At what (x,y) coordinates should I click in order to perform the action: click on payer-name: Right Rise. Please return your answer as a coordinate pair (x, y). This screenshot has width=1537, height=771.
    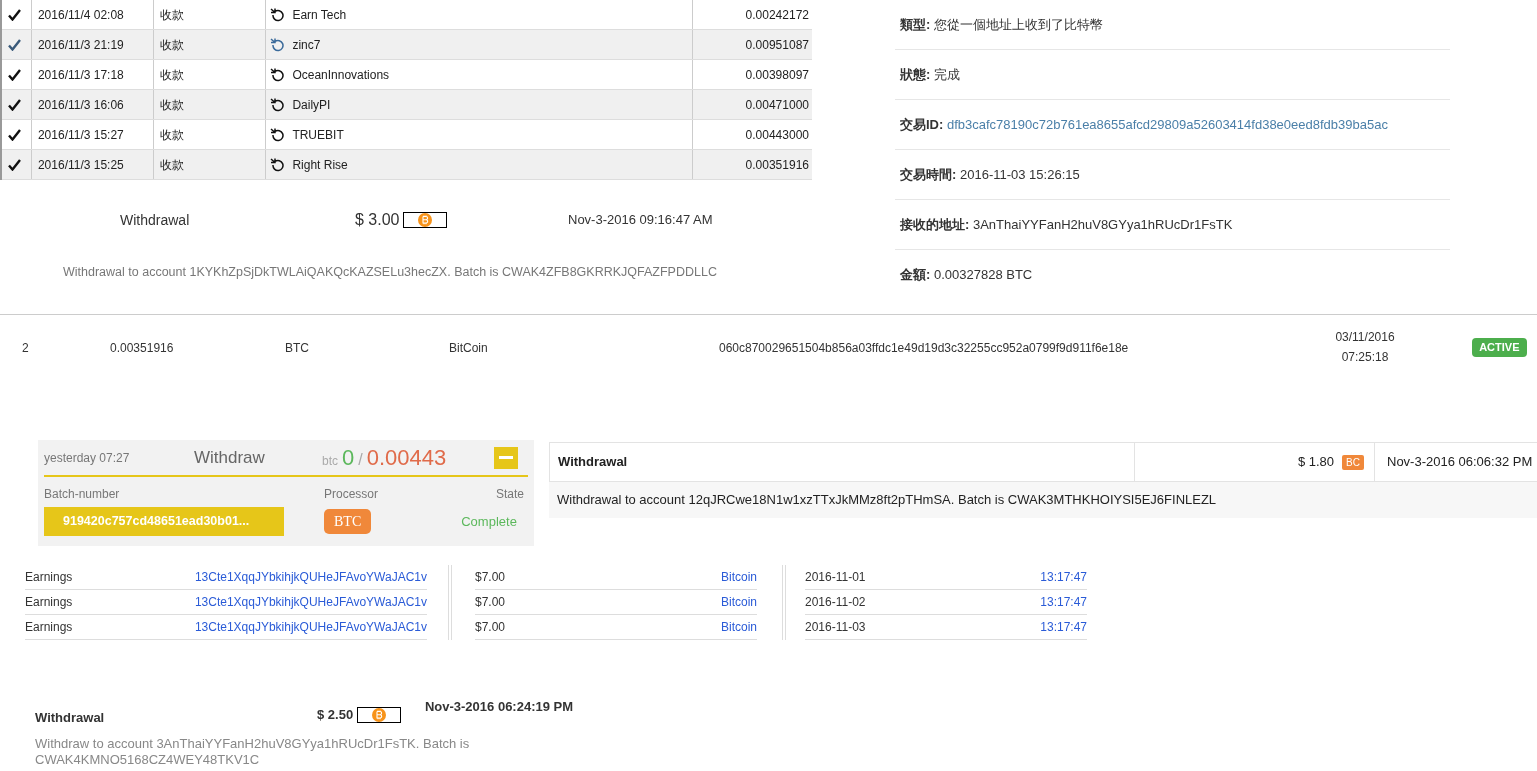
    Looking at the image, I should click on (320, 165).